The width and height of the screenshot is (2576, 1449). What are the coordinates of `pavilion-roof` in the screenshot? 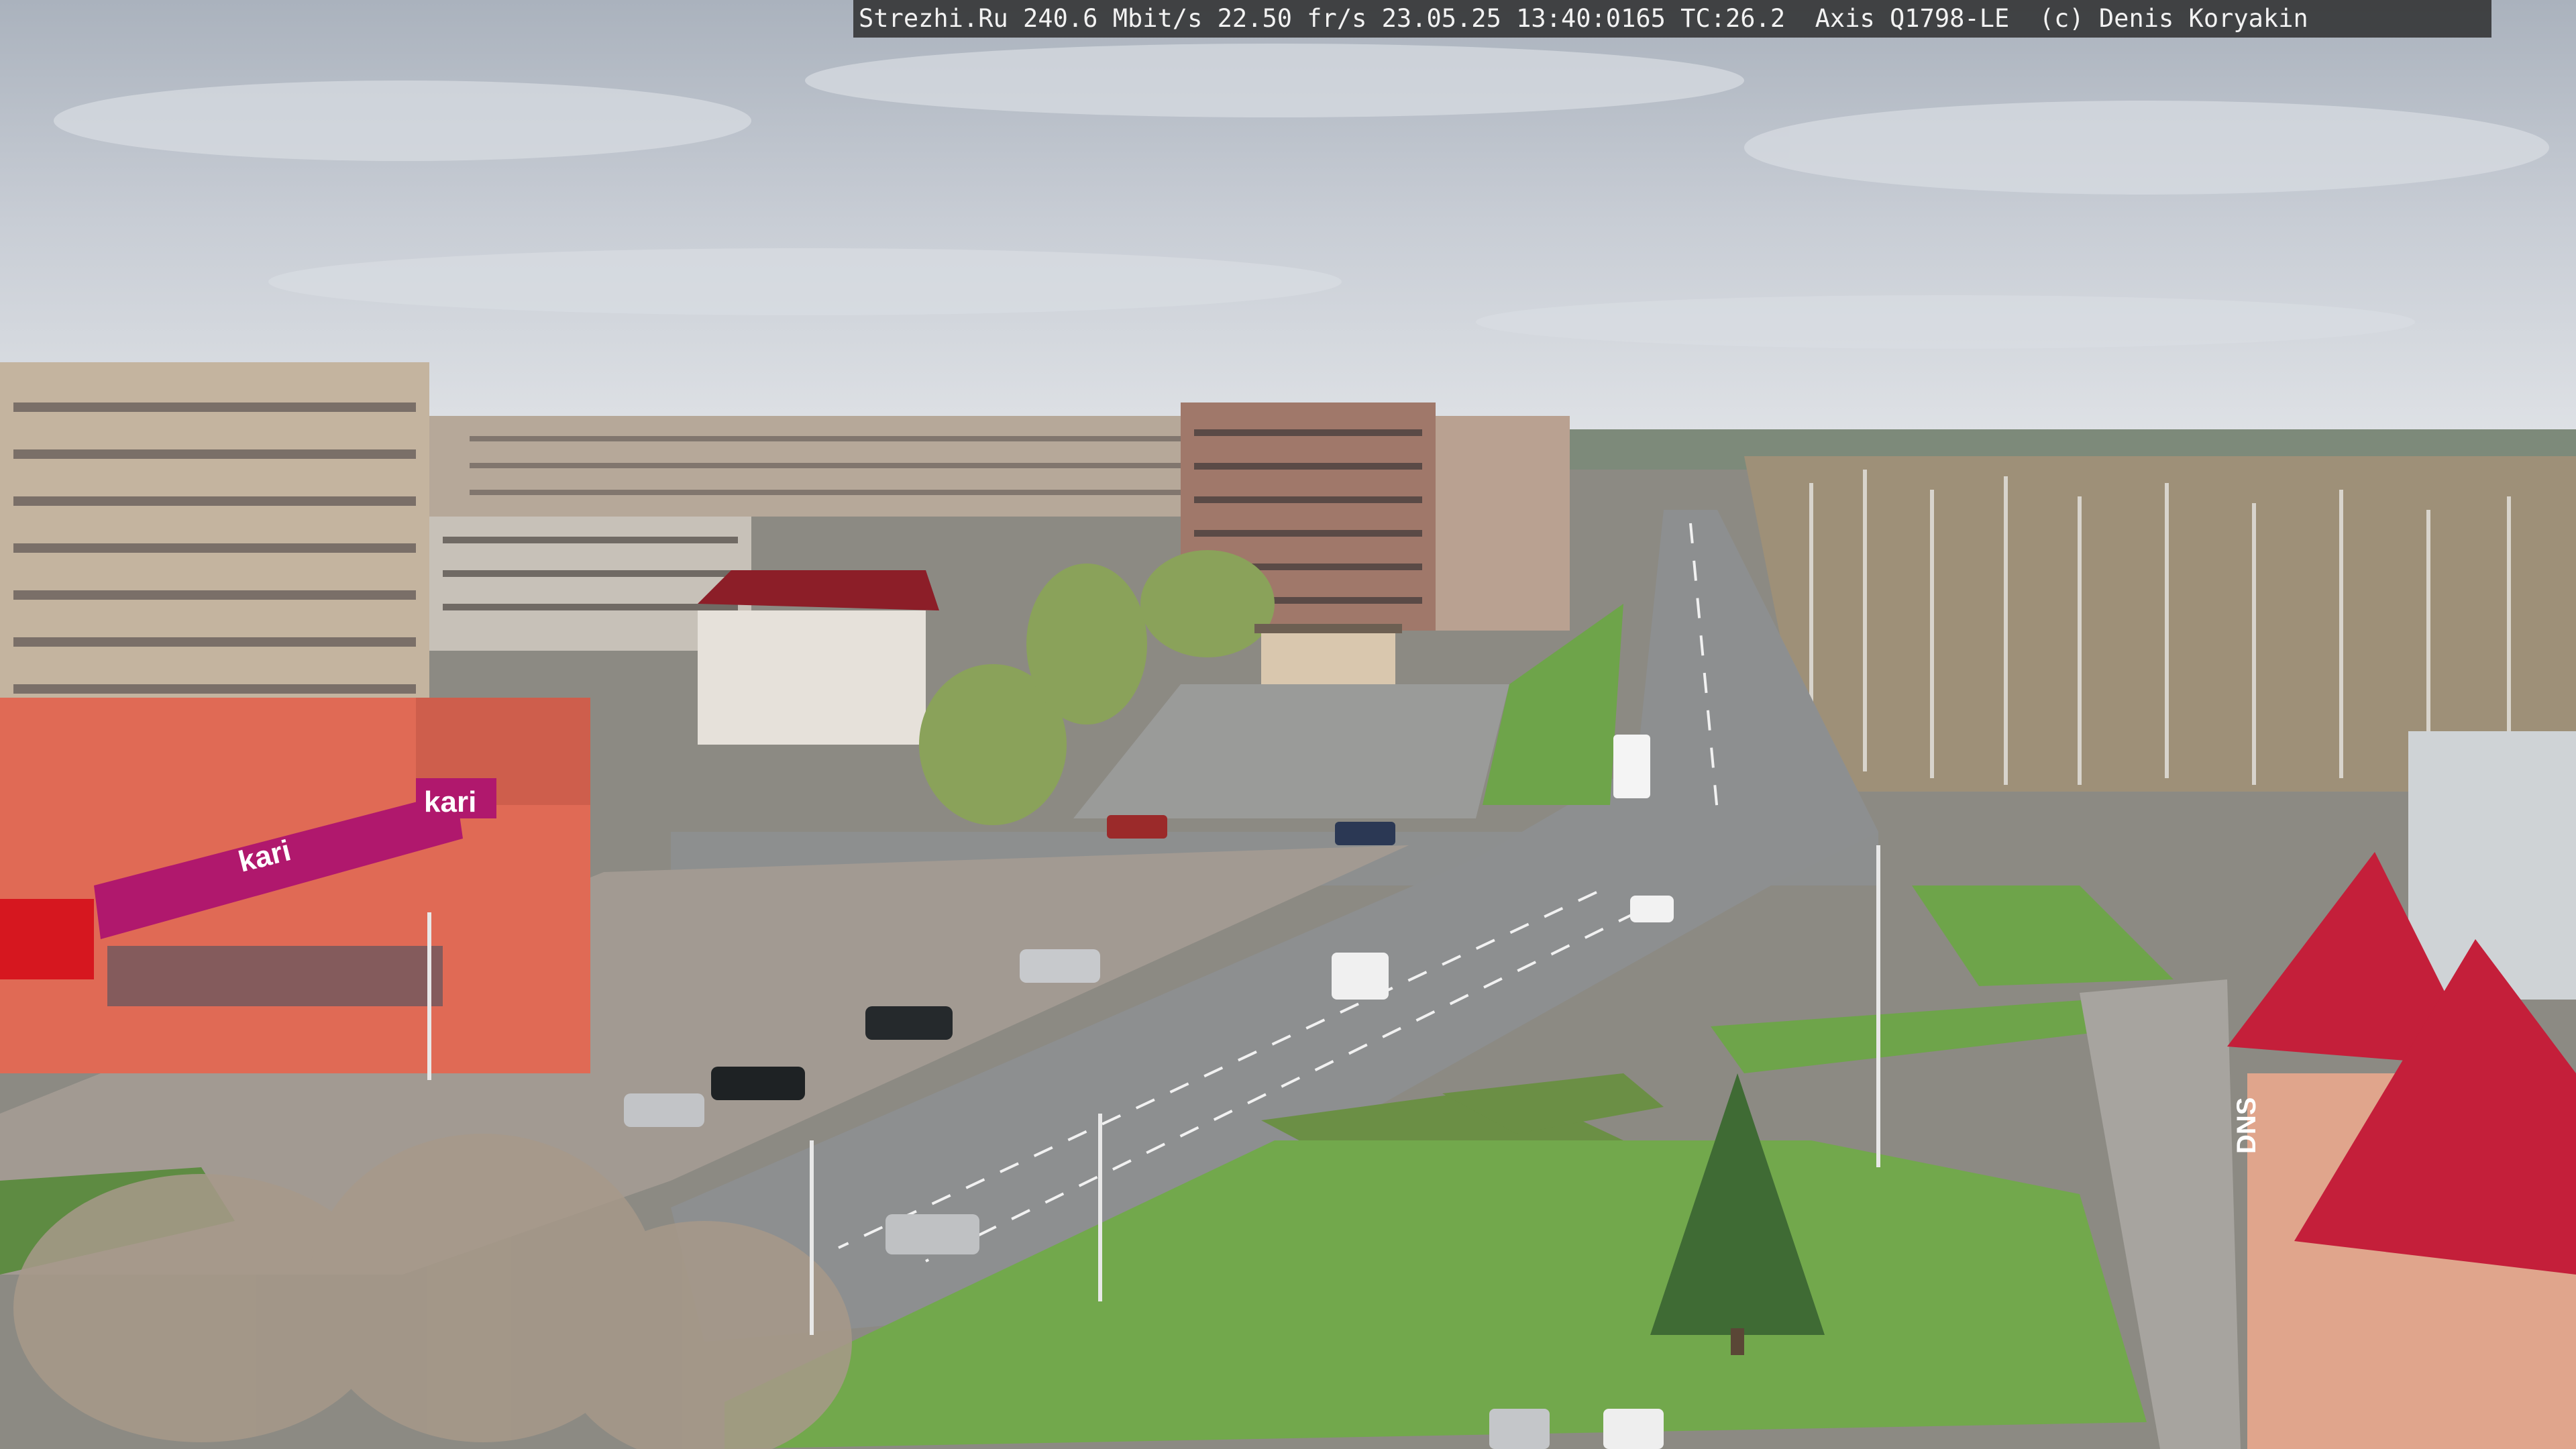 It's located at (1328, 628).